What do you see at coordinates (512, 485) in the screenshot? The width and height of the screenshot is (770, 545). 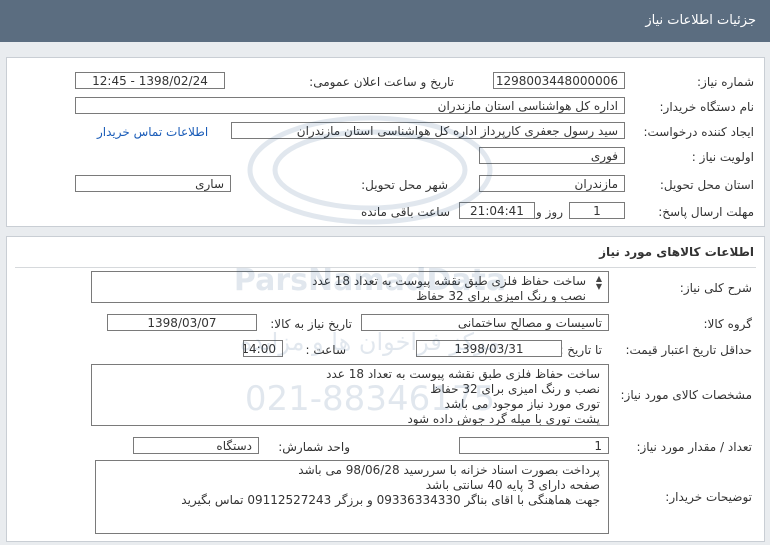 I see `buyer-notes-line: صفحه دارای 3 پایه 40 سانتی باشد` at bounding box center [512, 485].